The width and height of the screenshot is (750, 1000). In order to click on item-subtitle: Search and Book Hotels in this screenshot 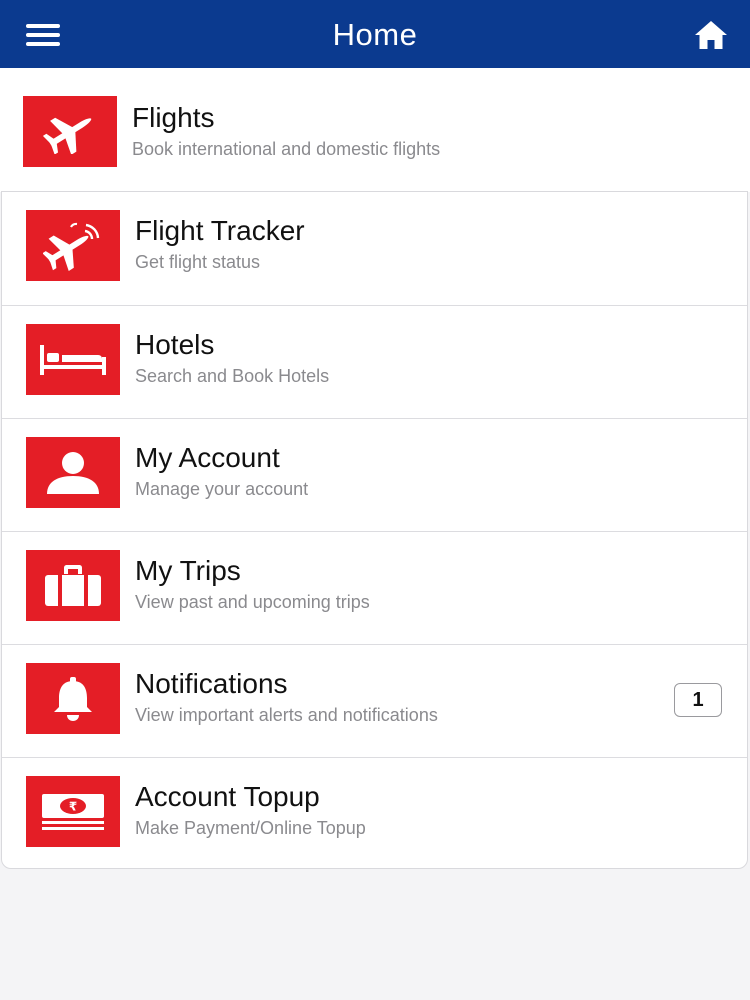, I will do `click(232, 376)`.